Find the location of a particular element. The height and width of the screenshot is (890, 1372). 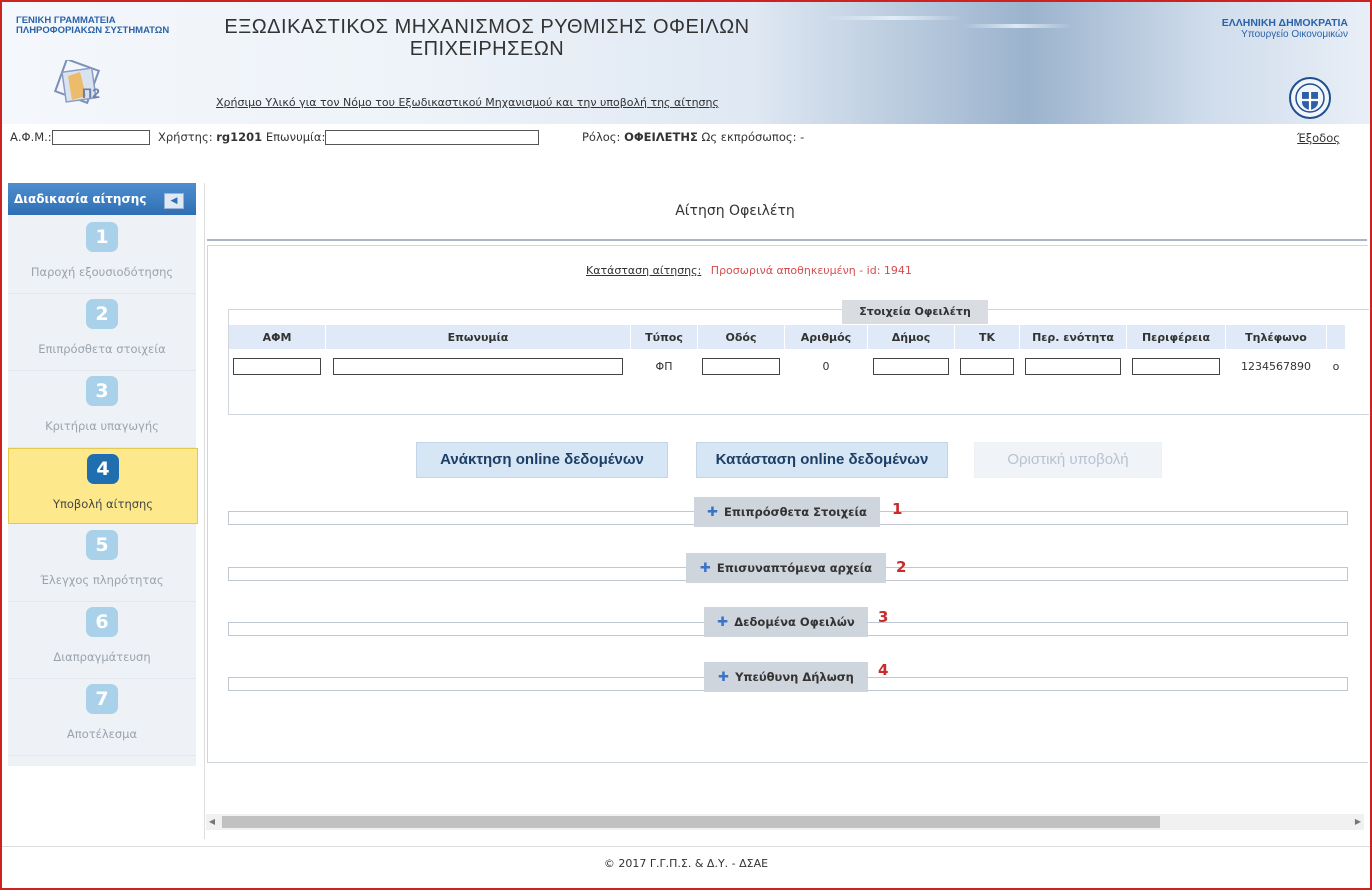

step-number-icon: 2 is located at coordinates (102, 314).